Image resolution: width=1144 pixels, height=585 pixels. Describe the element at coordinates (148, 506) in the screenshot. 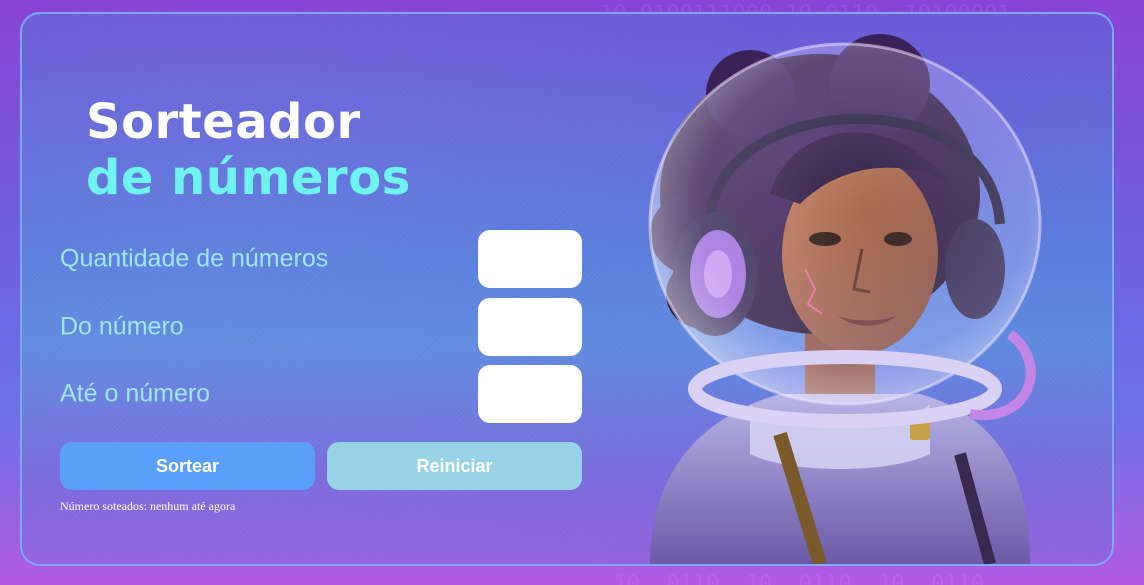

I see `result-text: Número soteados: nenhum até agora` at that location.